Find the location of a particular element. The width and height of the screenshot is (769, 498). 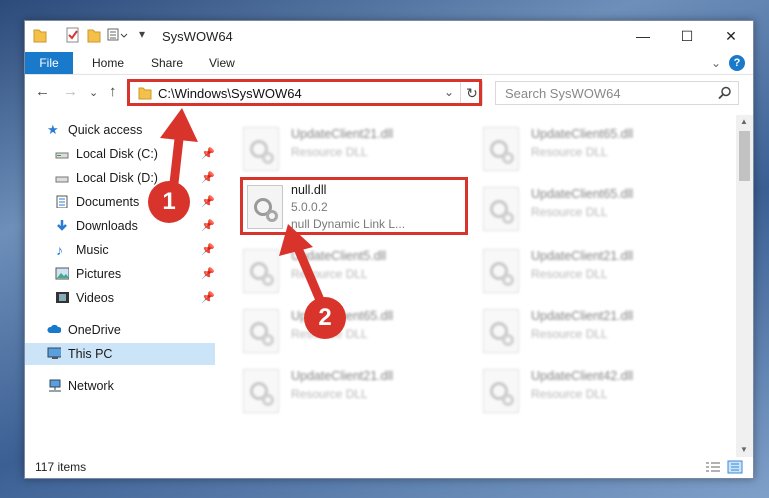

step-1-badge: 1 is located at coordinates (169, 202).